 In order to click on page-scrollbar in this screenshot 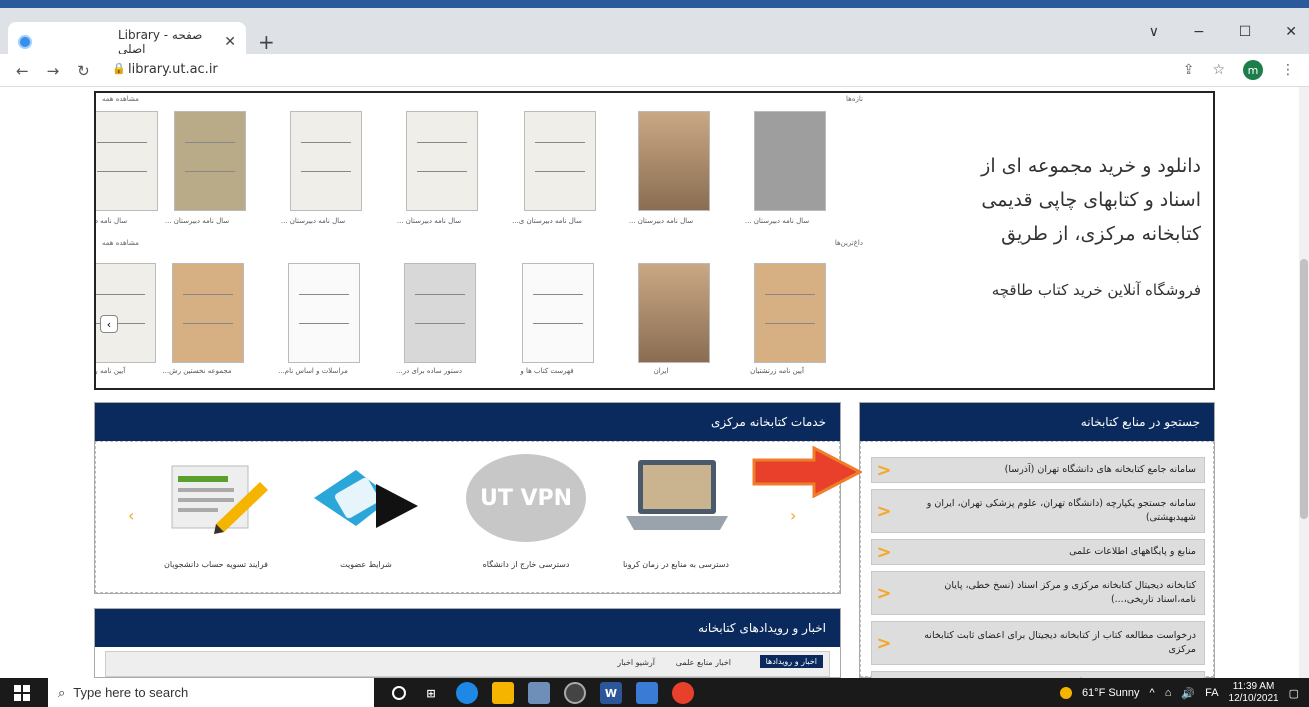, I will do `click(1304, 382)`.